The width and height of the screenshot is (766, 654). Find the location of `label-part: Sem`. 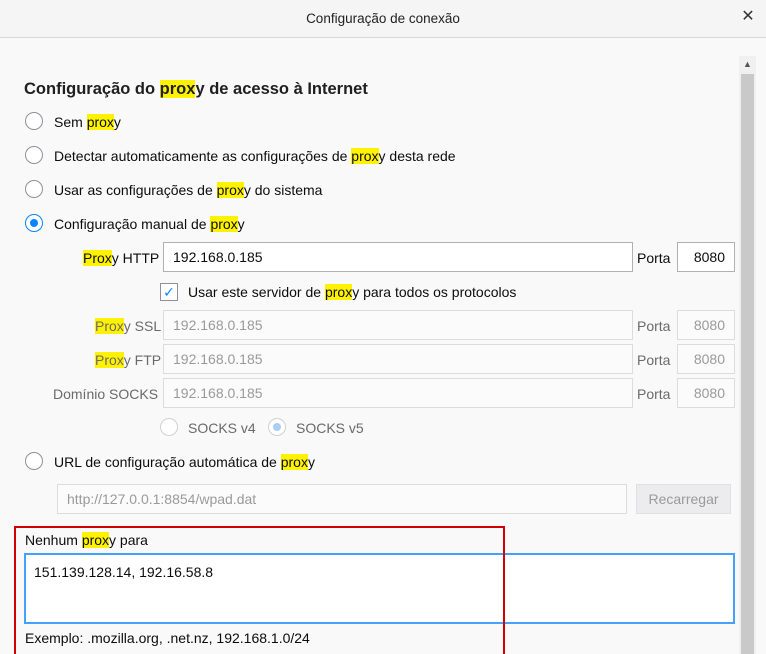

label-part: Sem is located at coordinates (70, 122).